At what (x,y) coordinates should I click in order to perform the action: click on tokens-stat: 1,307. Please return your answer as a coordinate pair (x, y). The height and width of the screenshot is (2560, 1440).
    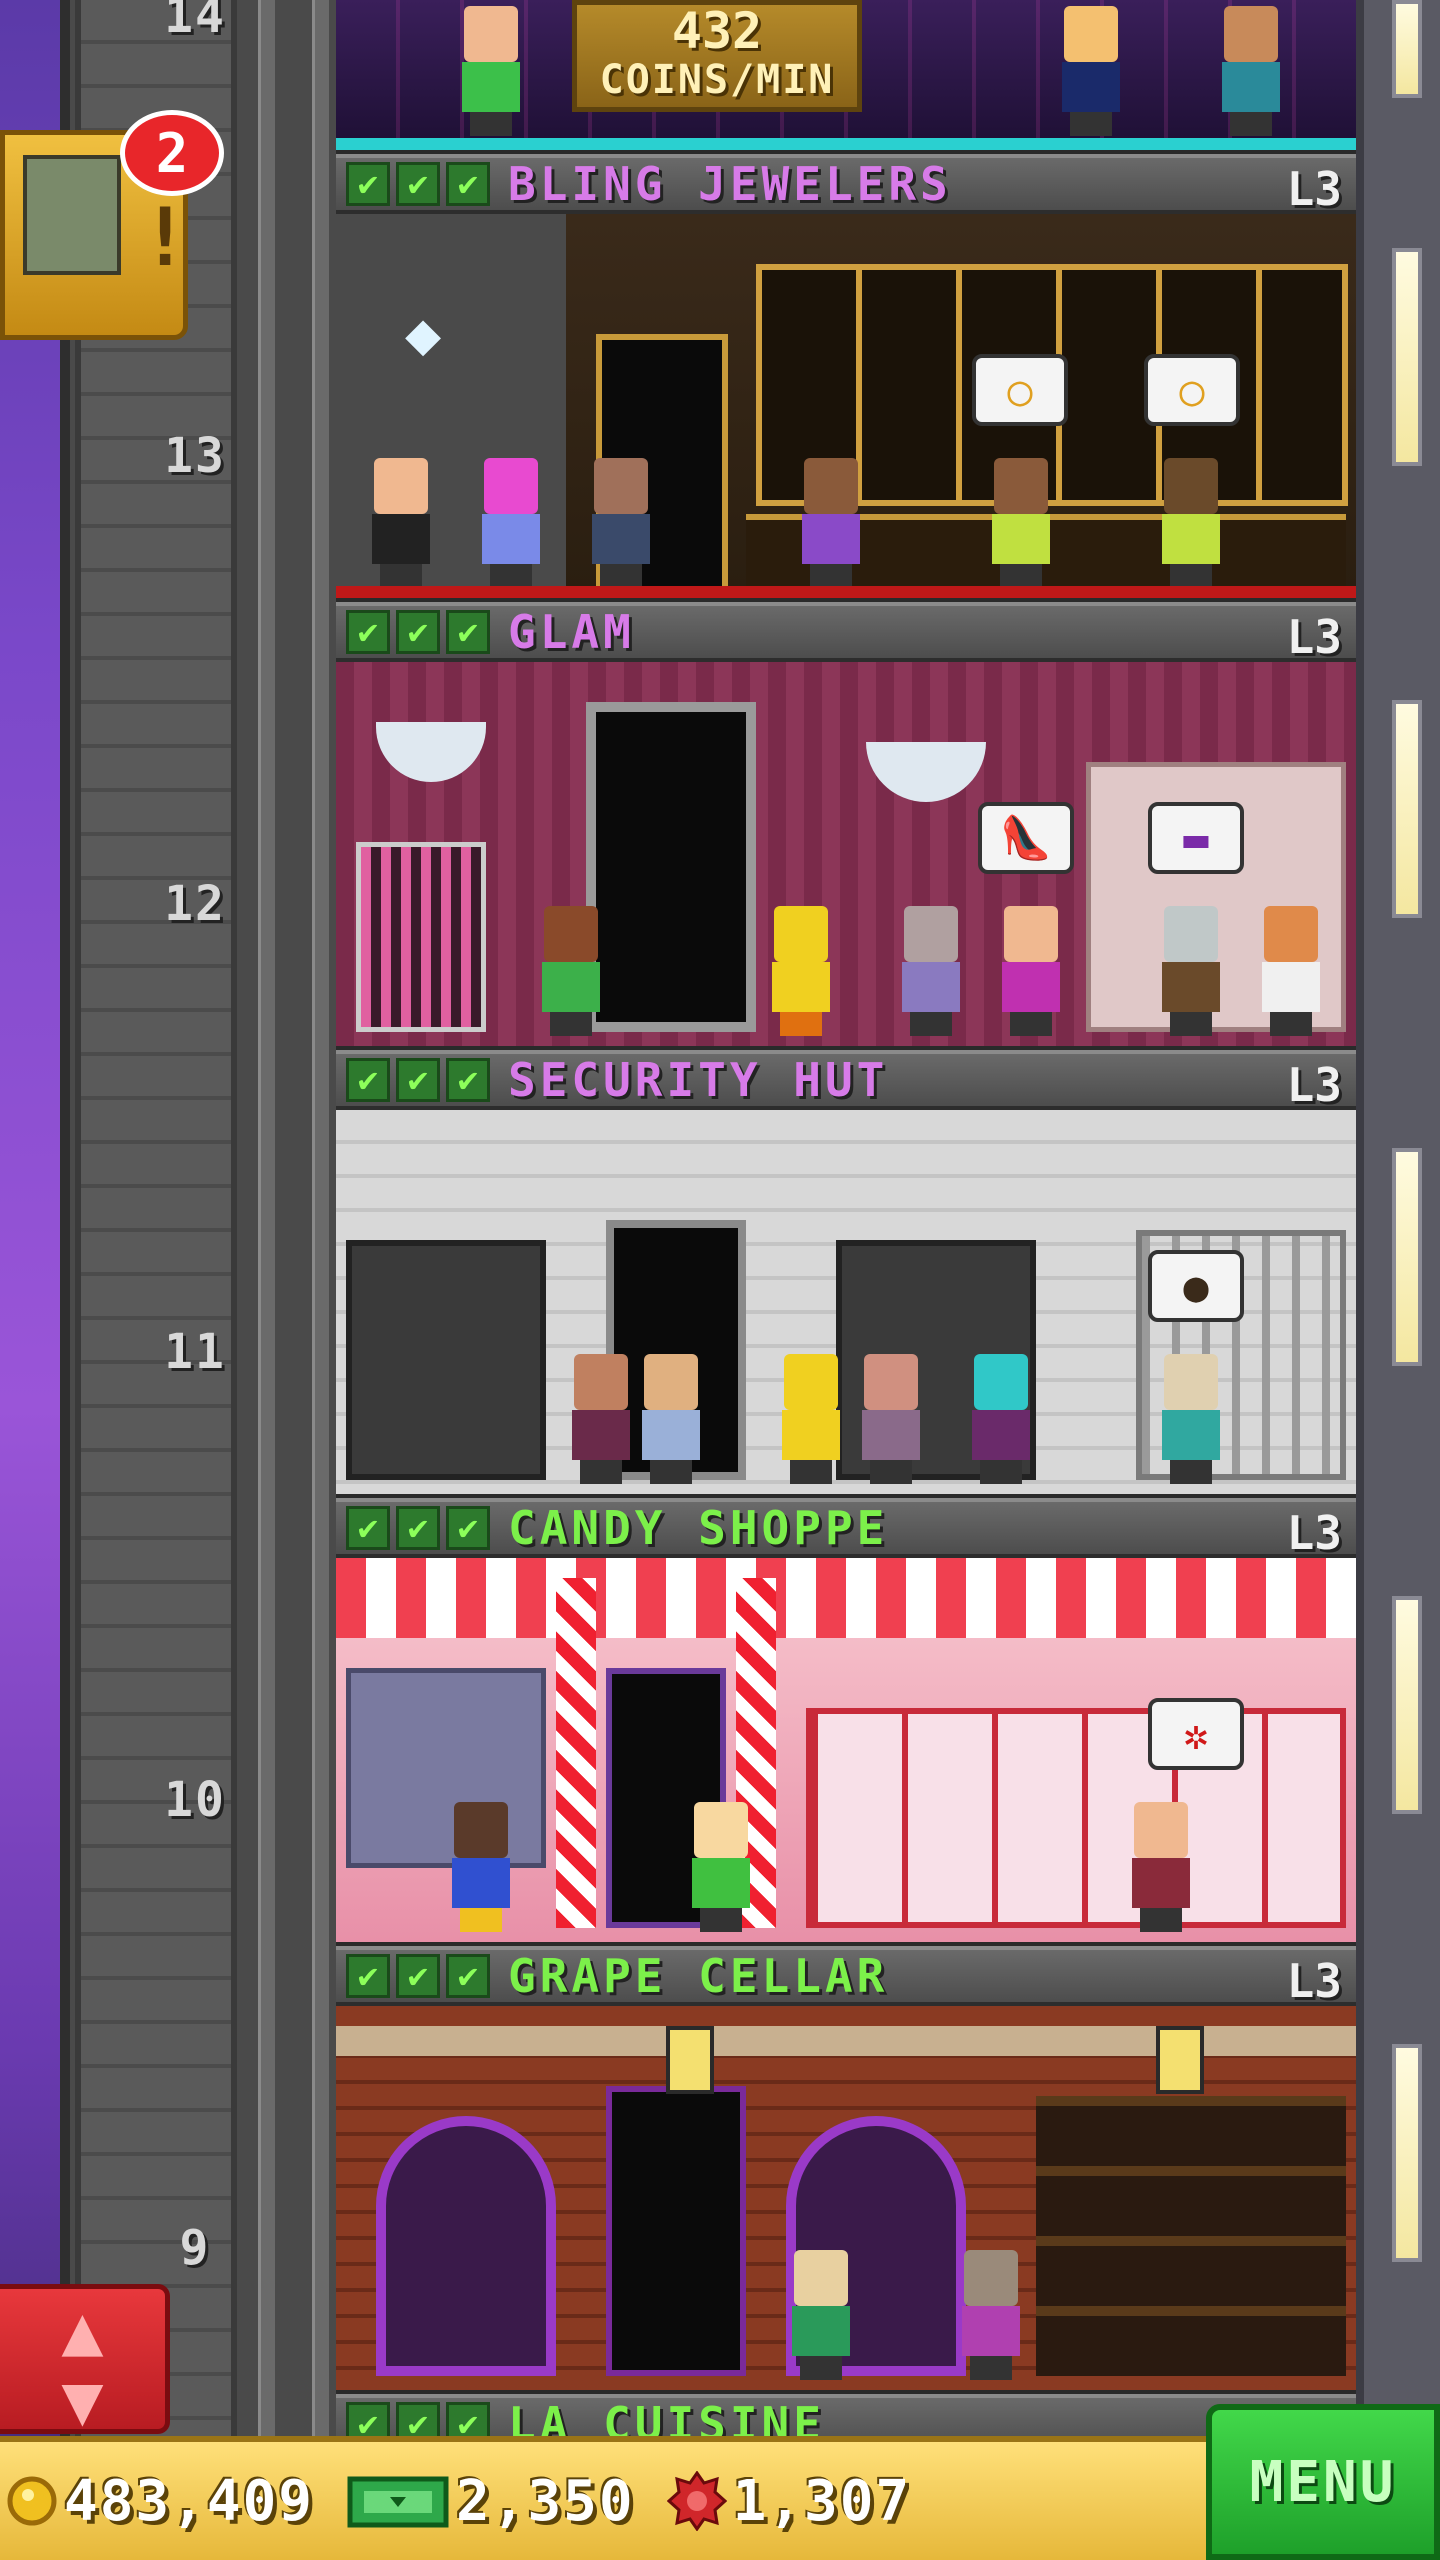
    Looking at the image, I should click on (789, 2501).